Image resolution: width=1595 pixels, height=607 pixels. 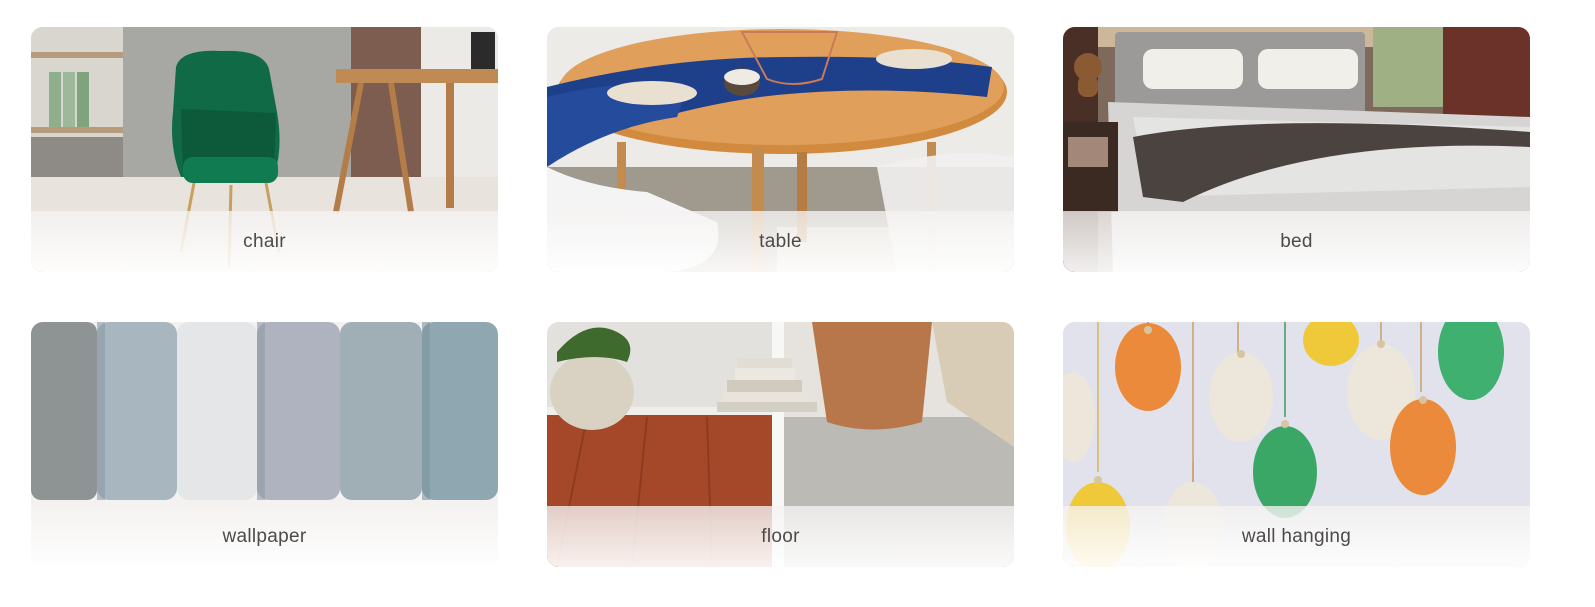 I want to click on category-label: wallpaper, so click(x=264, y=536).